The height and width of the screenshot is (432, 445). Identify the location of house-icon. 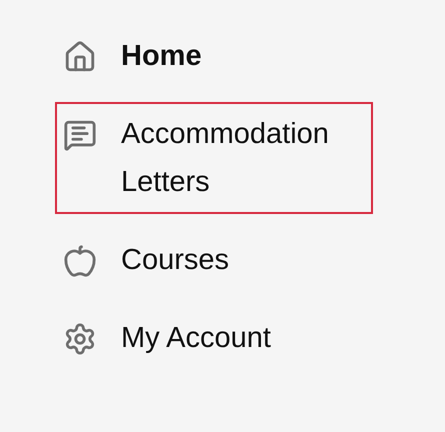
(80, 57).